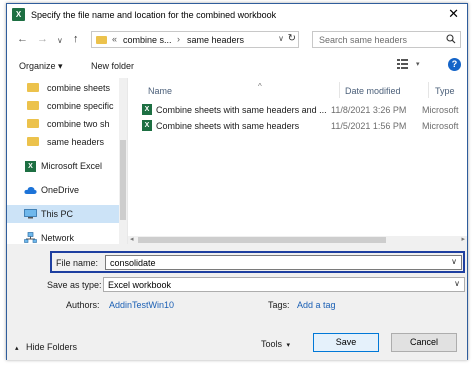  I want to click on sidebar-item-combine-sheets: combine sheets, so click(63, 88).